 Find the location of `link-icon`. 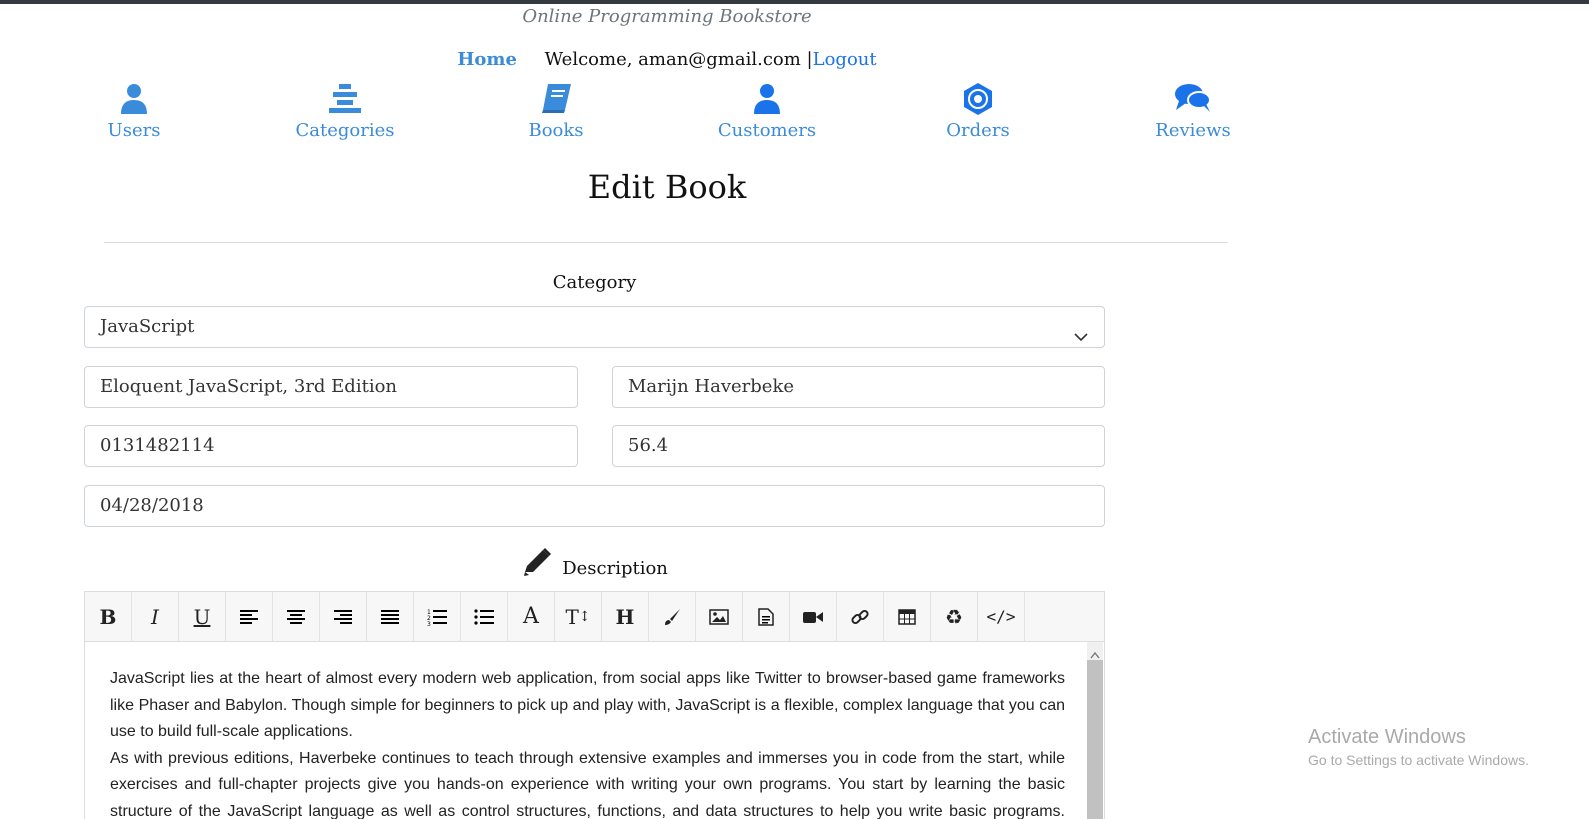

link-icon is located at coordinates (860, 616).